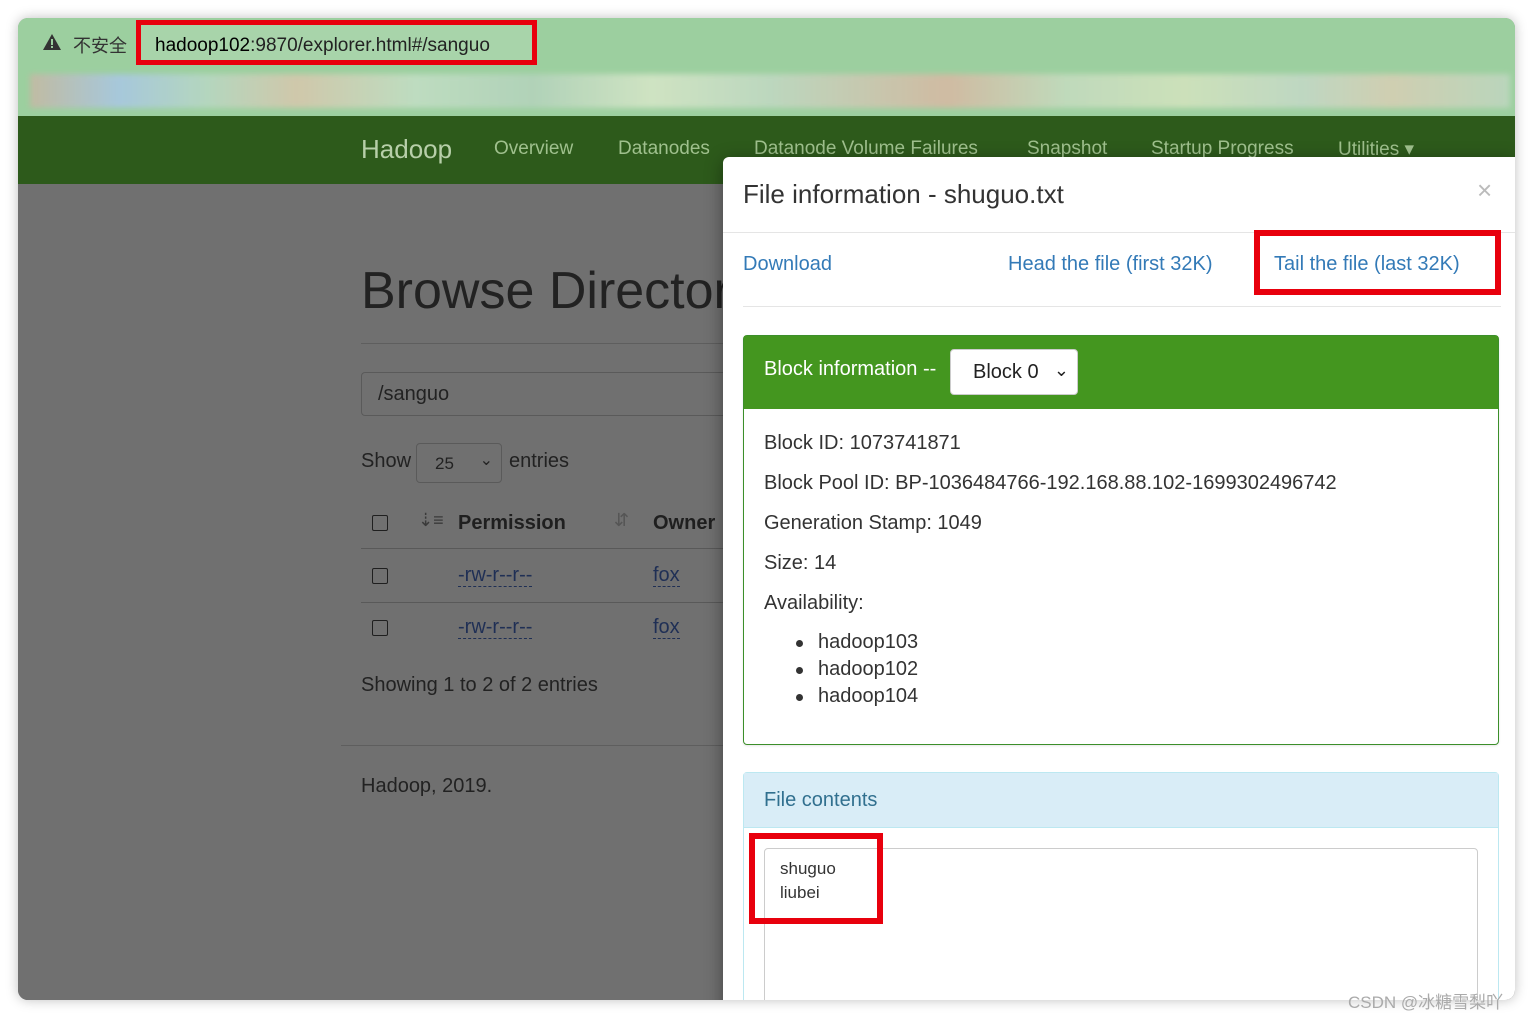 This screenshot has height=1018, width=1533. Describe the element at coordinates (52, 42) in the screenshot. I see `warning-icon` at that location.